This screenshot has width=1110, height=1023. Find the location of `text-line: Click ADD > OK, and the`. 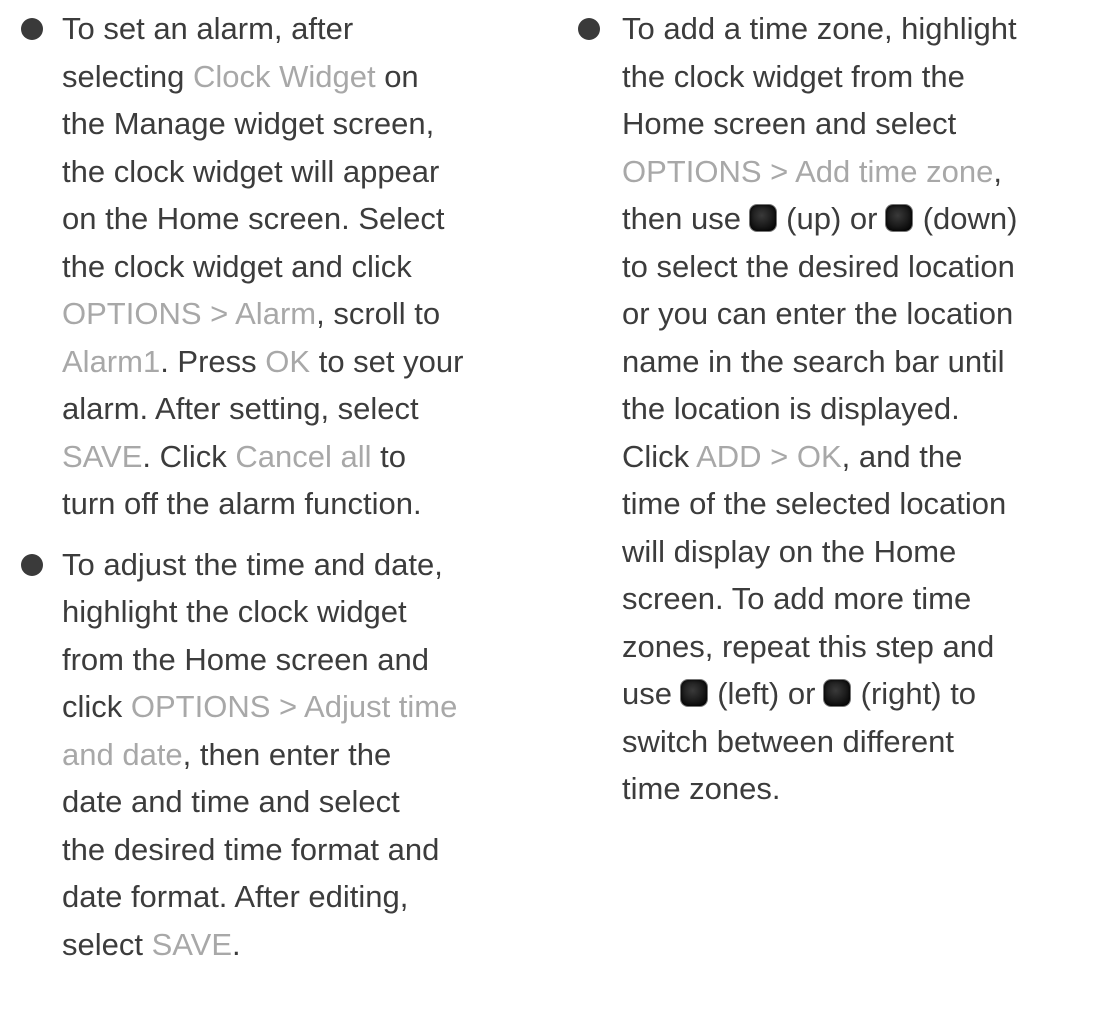

text-line: Click ADD > OK, and the is located at coordinates (866, 457).